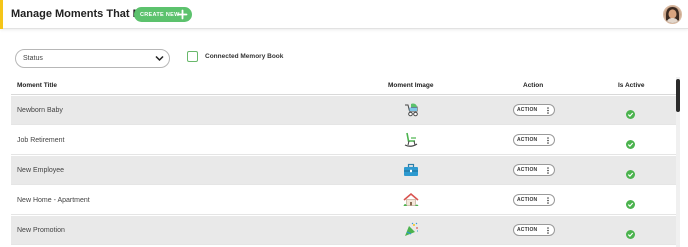 The height and width of the screenshot is (247, 688). I want to click on table-row: New Home - Apartment ACTION, so click(343, 200).